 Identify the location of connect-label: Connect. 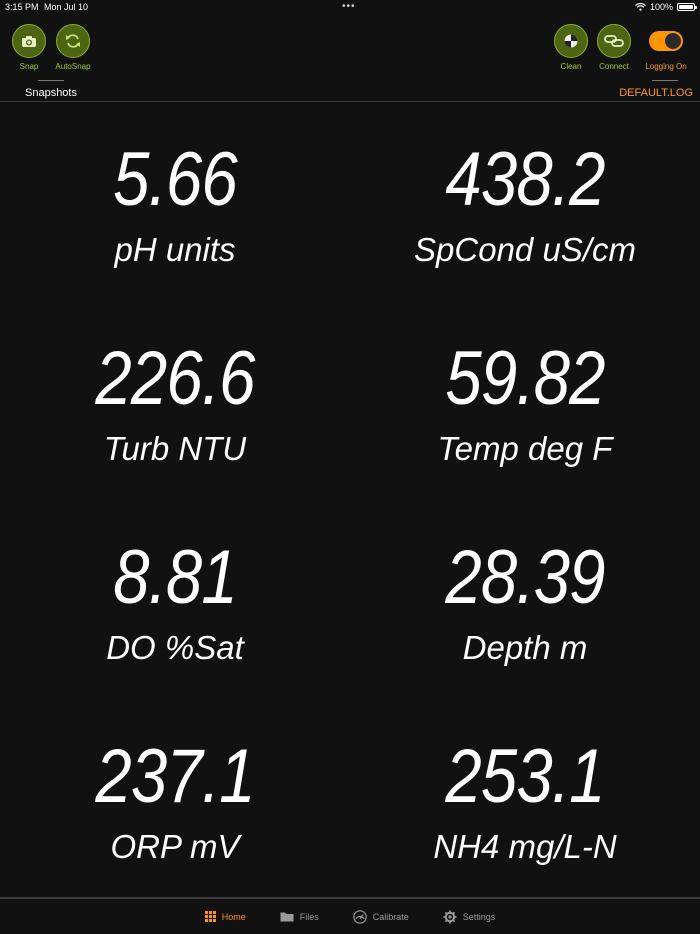
(614, 66).